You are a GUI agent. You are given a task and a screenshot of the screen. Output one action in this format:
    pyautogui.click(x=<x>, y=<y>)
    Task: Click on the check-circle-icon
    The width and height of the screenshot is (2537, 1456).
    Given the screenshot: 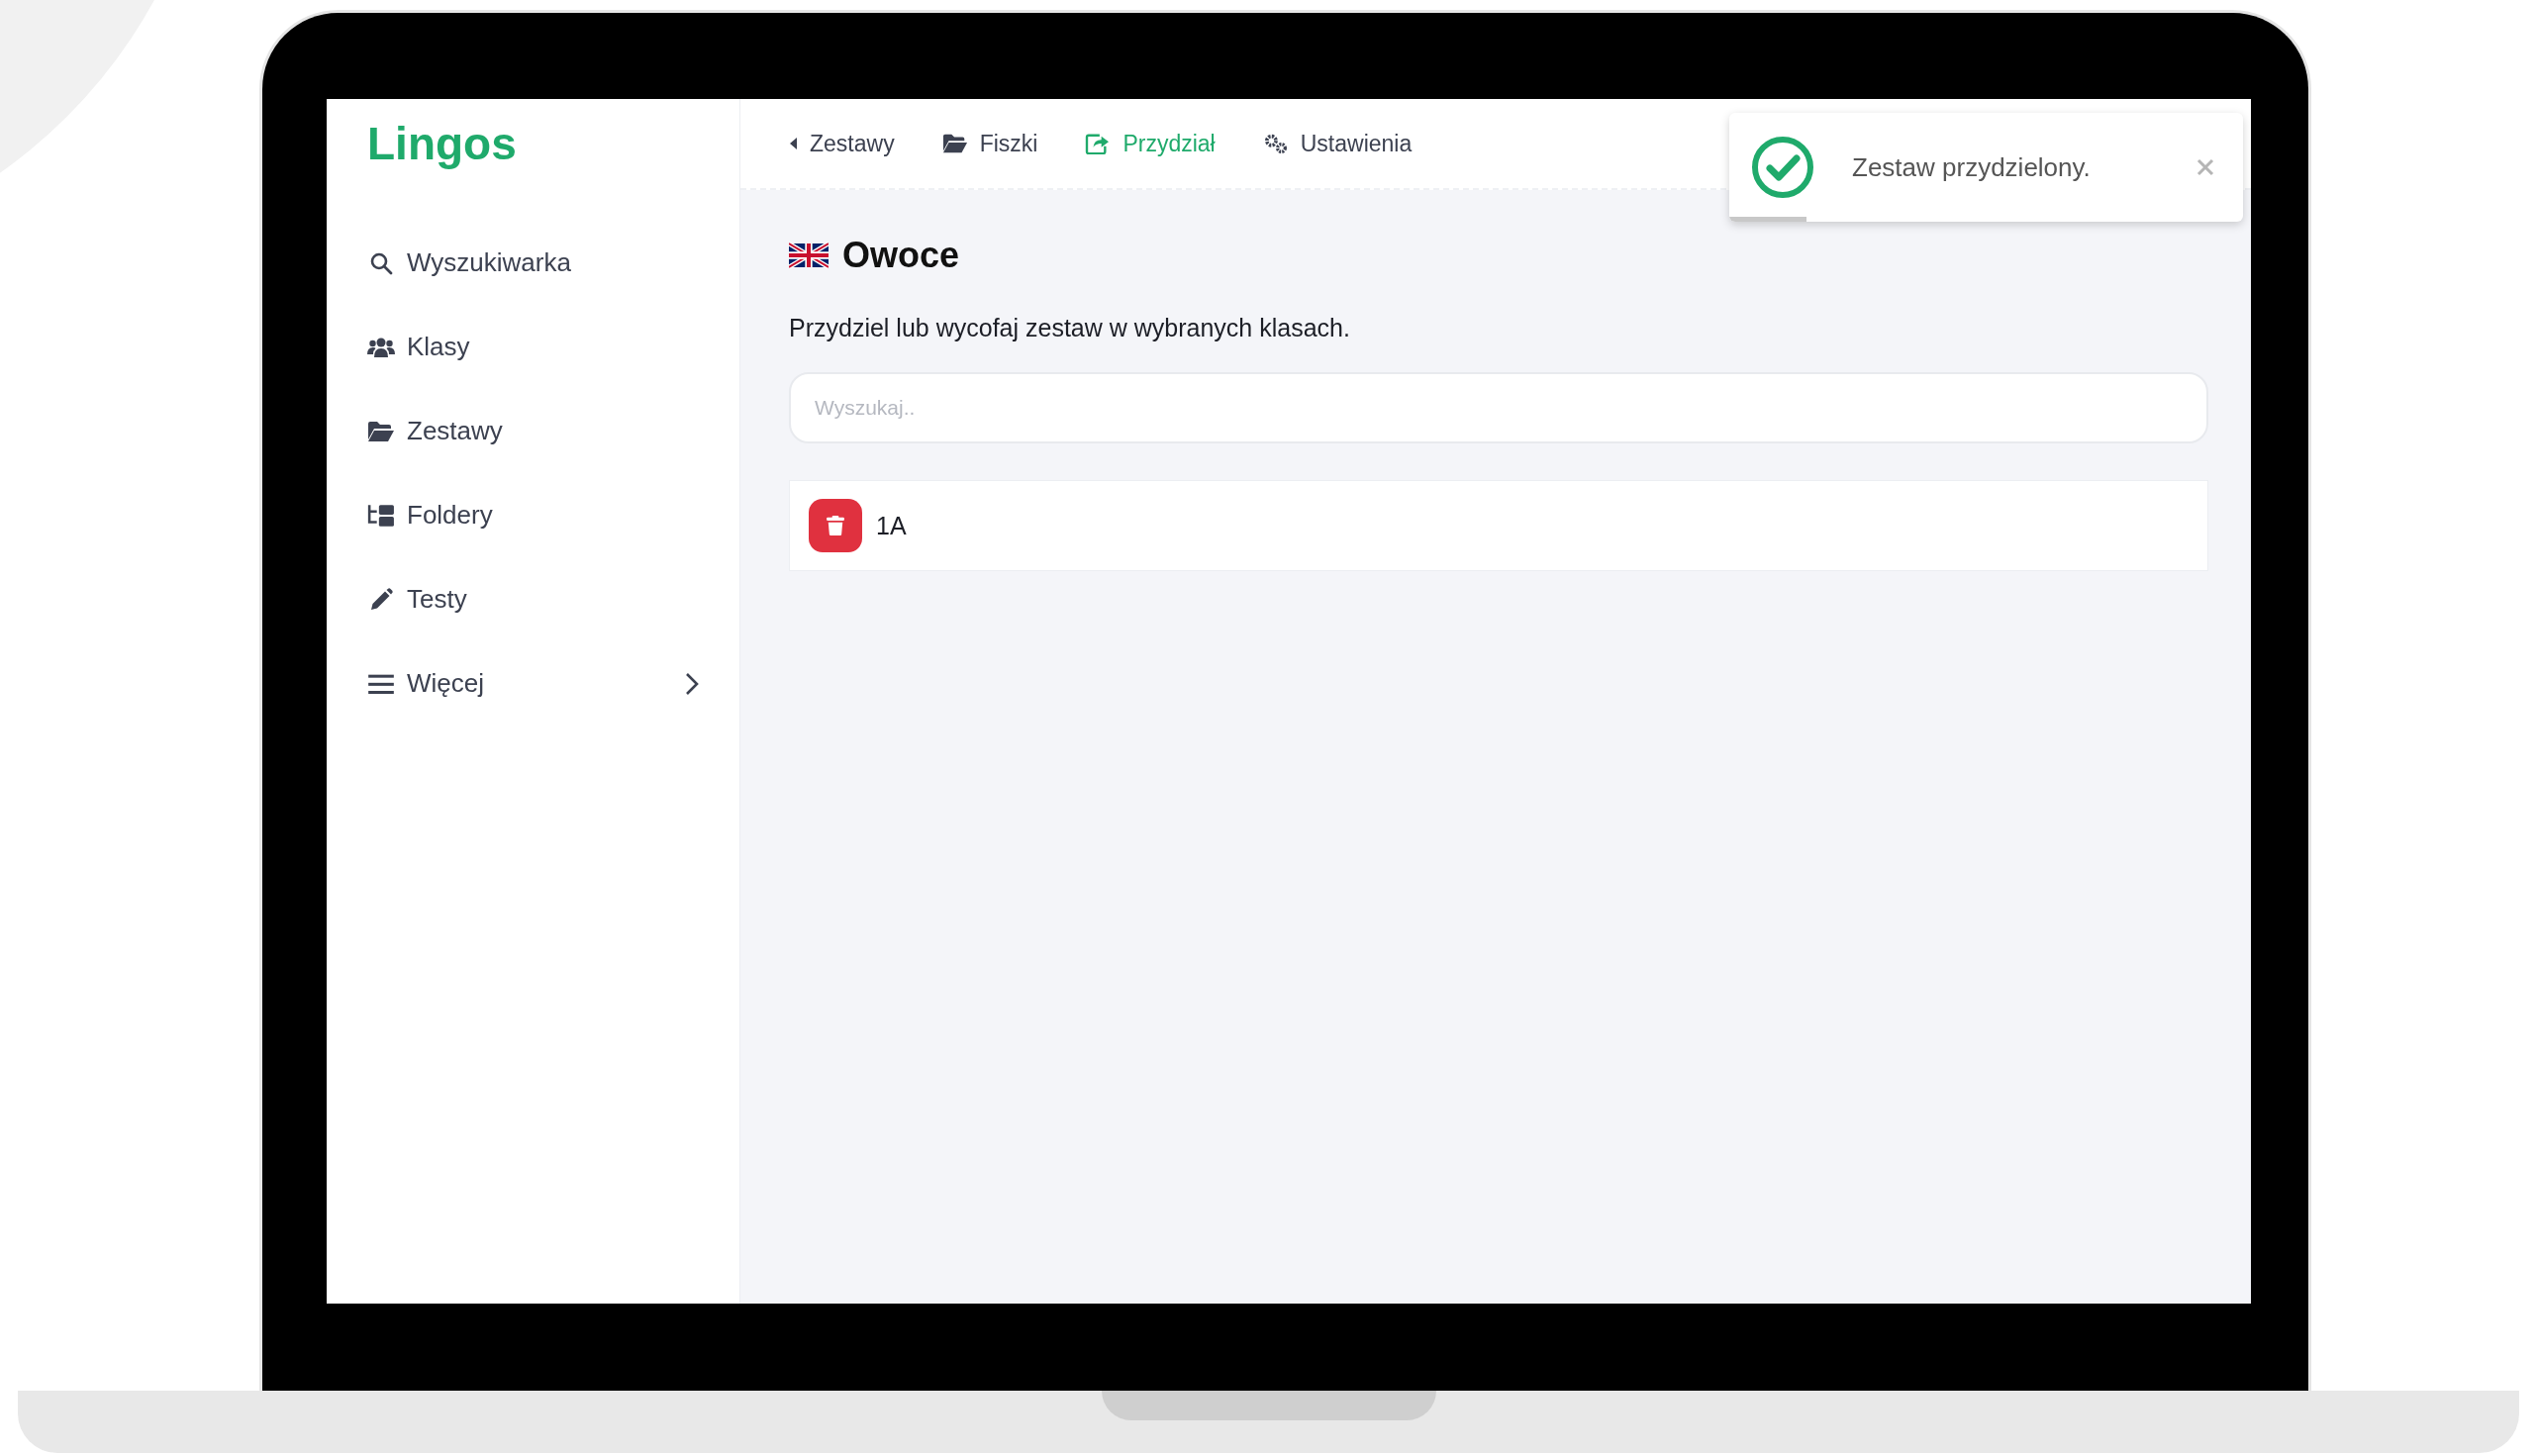 What is the action you would take?
    pyautogui.click(x=1782, y=167)
    